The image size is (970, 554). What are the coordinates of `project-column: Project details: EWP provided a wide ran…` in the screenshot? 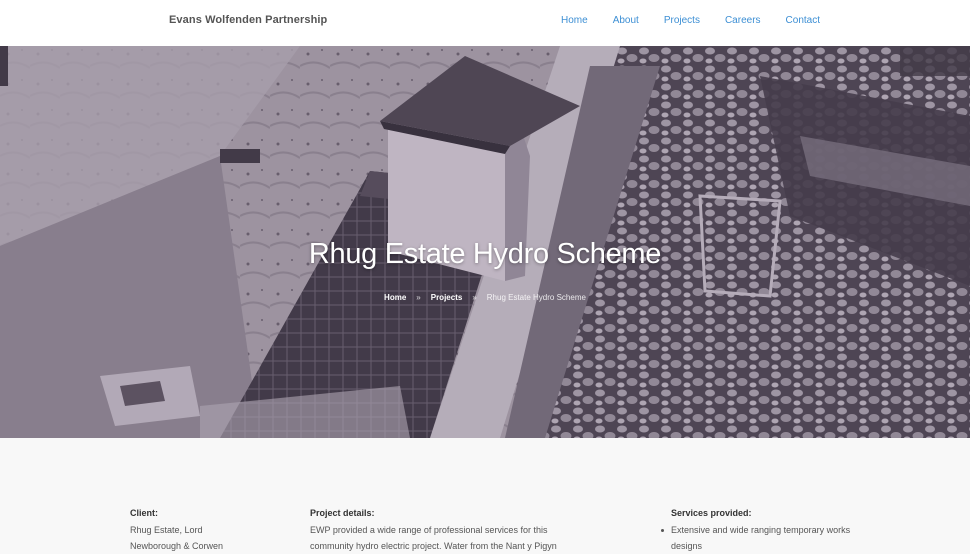 It's located at (450, 529).